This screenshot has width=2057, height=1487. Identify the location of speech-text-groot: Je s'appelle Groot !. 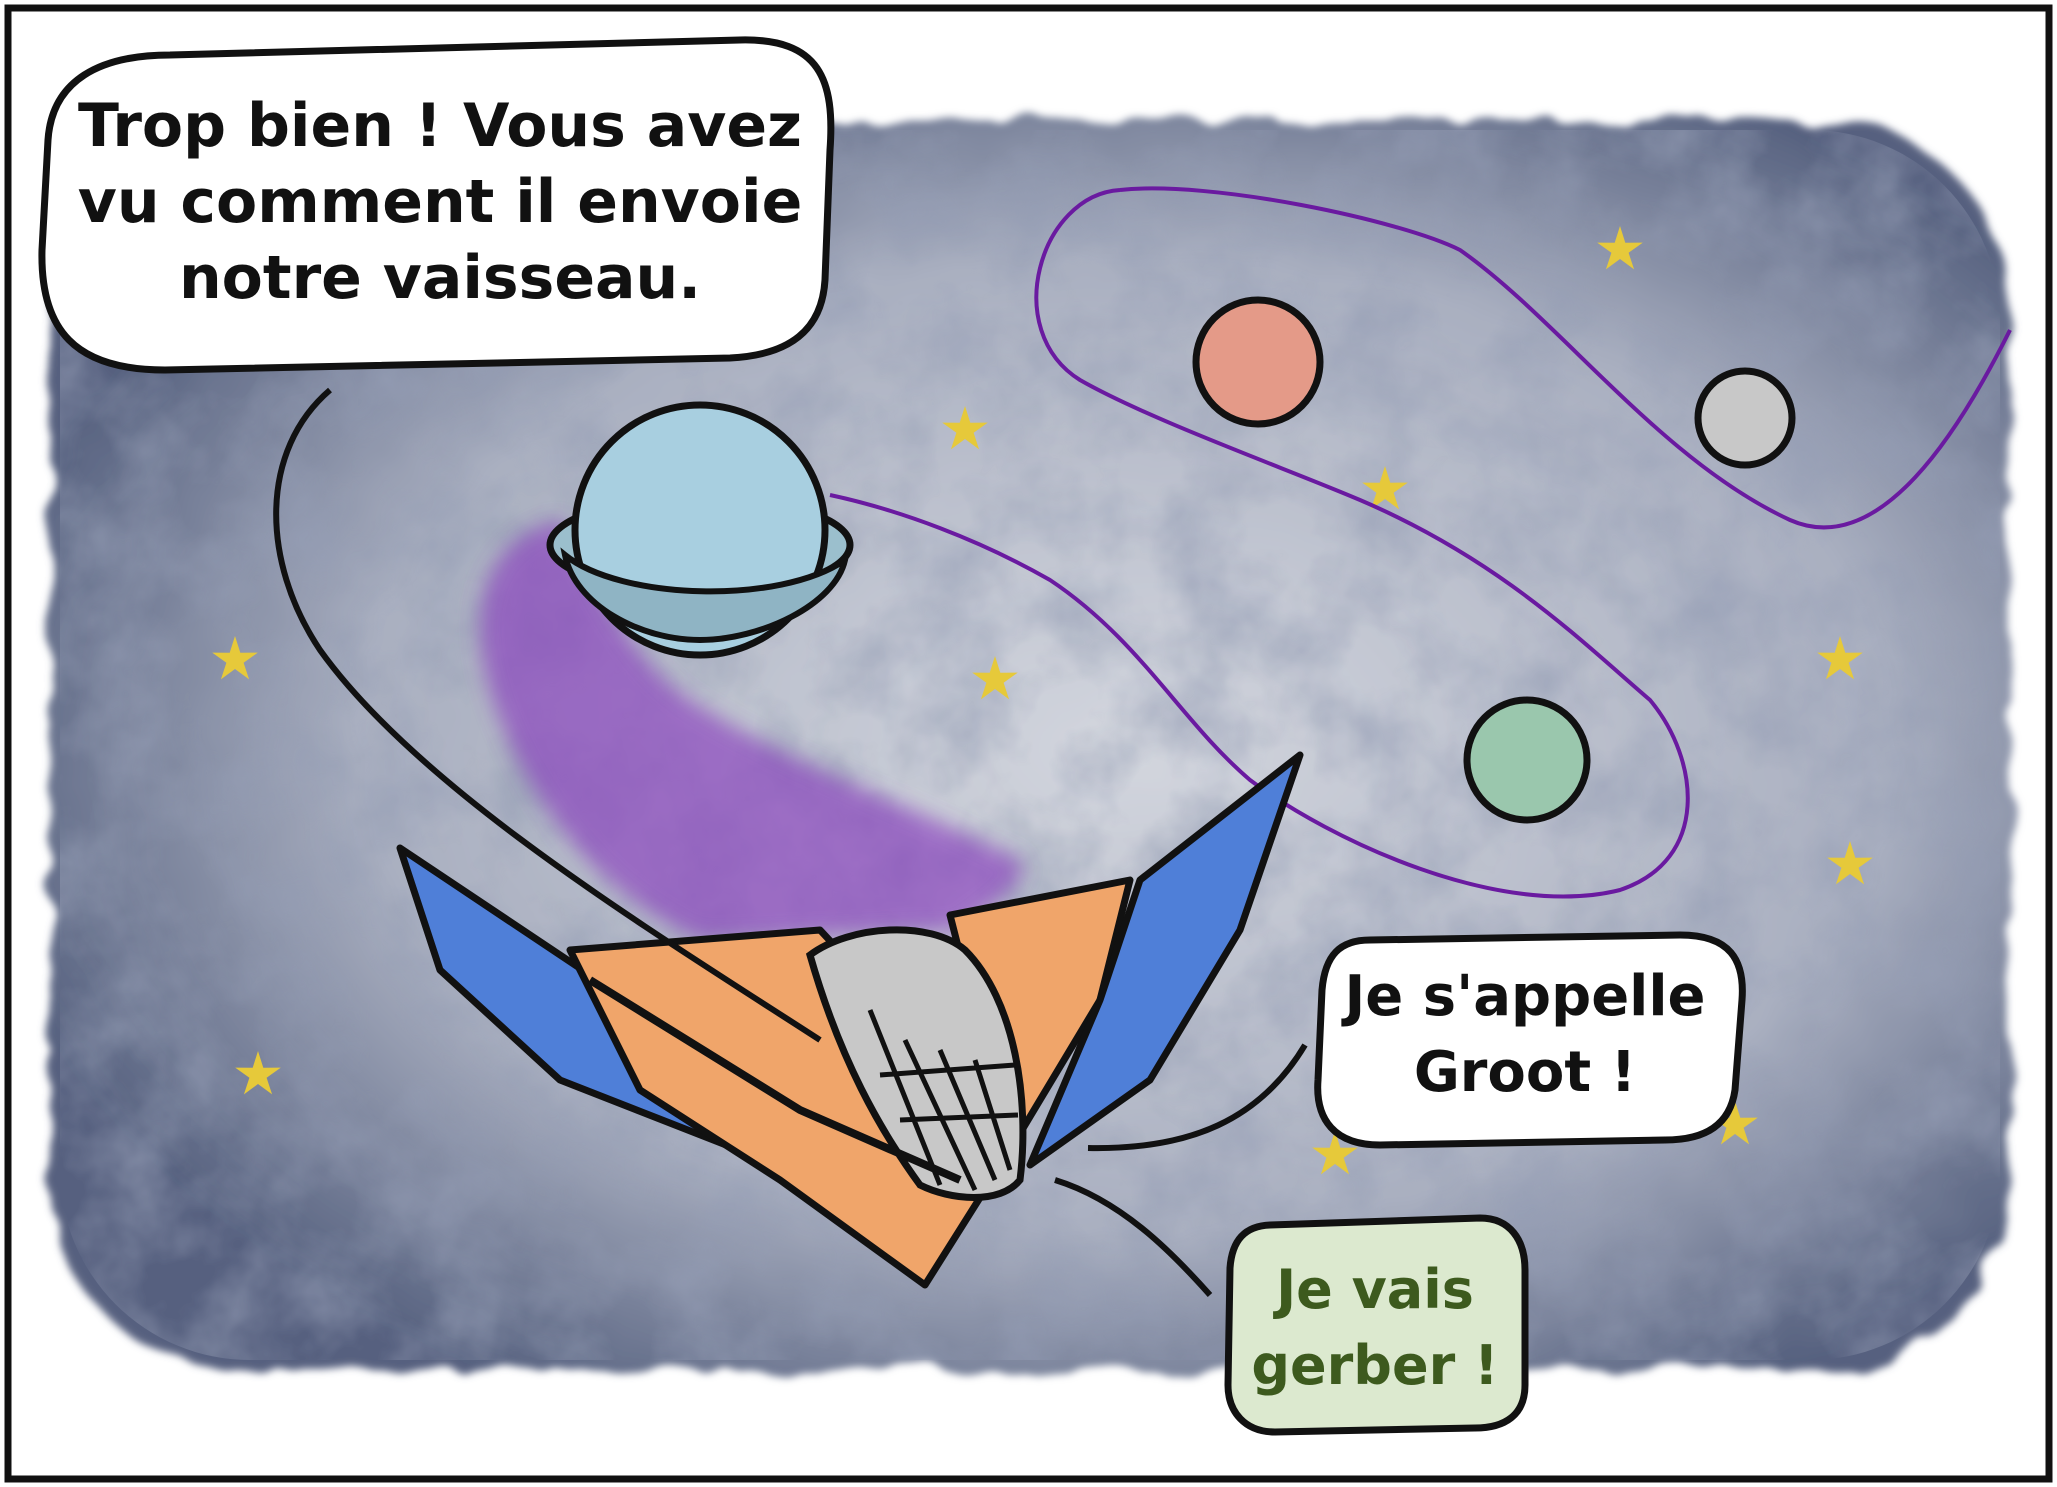
(1525, 1034).